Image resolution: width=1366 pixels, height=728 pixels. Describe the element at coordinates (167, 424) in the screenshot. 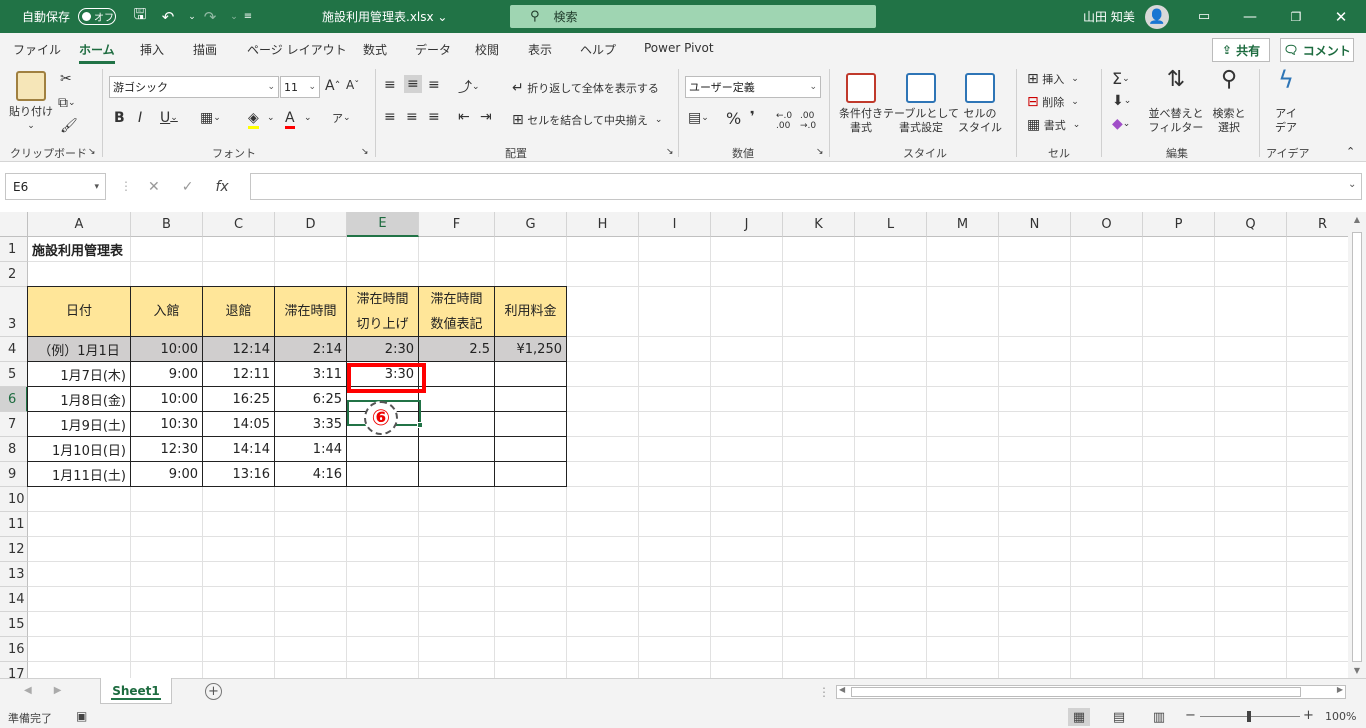

I see `table-cell: 10:30` at that location.